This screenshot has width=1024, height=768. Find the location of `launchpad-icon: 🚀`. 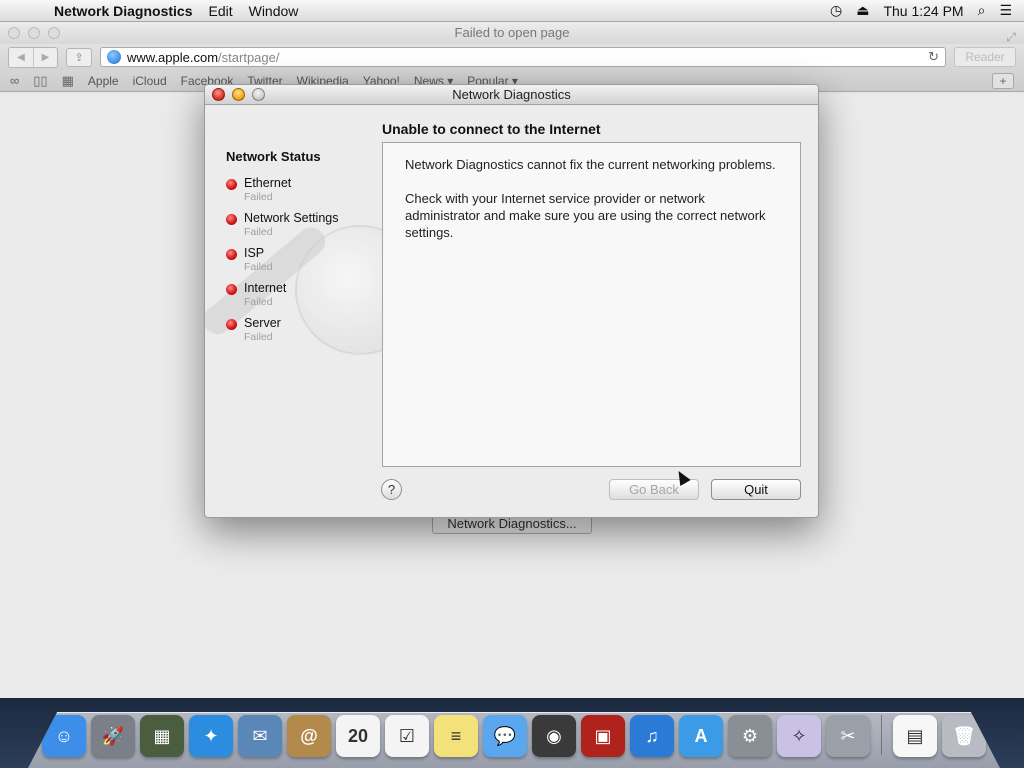

launchpad-icon: 🚀 is located at coordinates (113, 736).